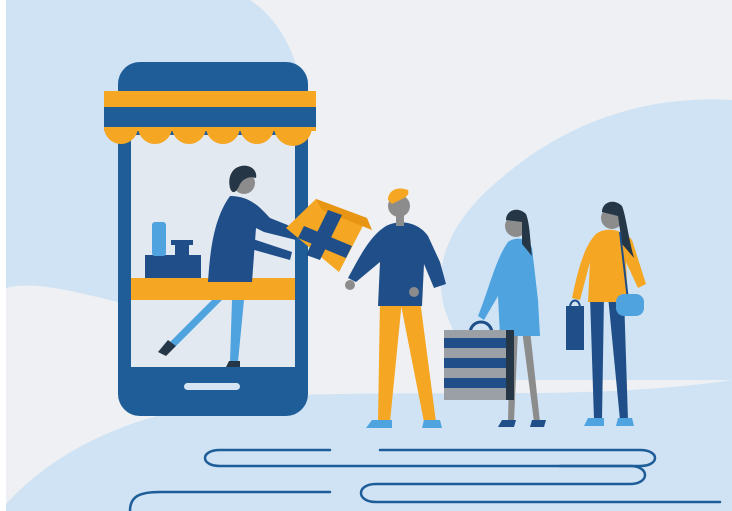 Image resolution: width=732 pixels, height=511 pixels. Describe the element at coordinates (350, 285) in the screenshot. I see `man-hand` at that location.